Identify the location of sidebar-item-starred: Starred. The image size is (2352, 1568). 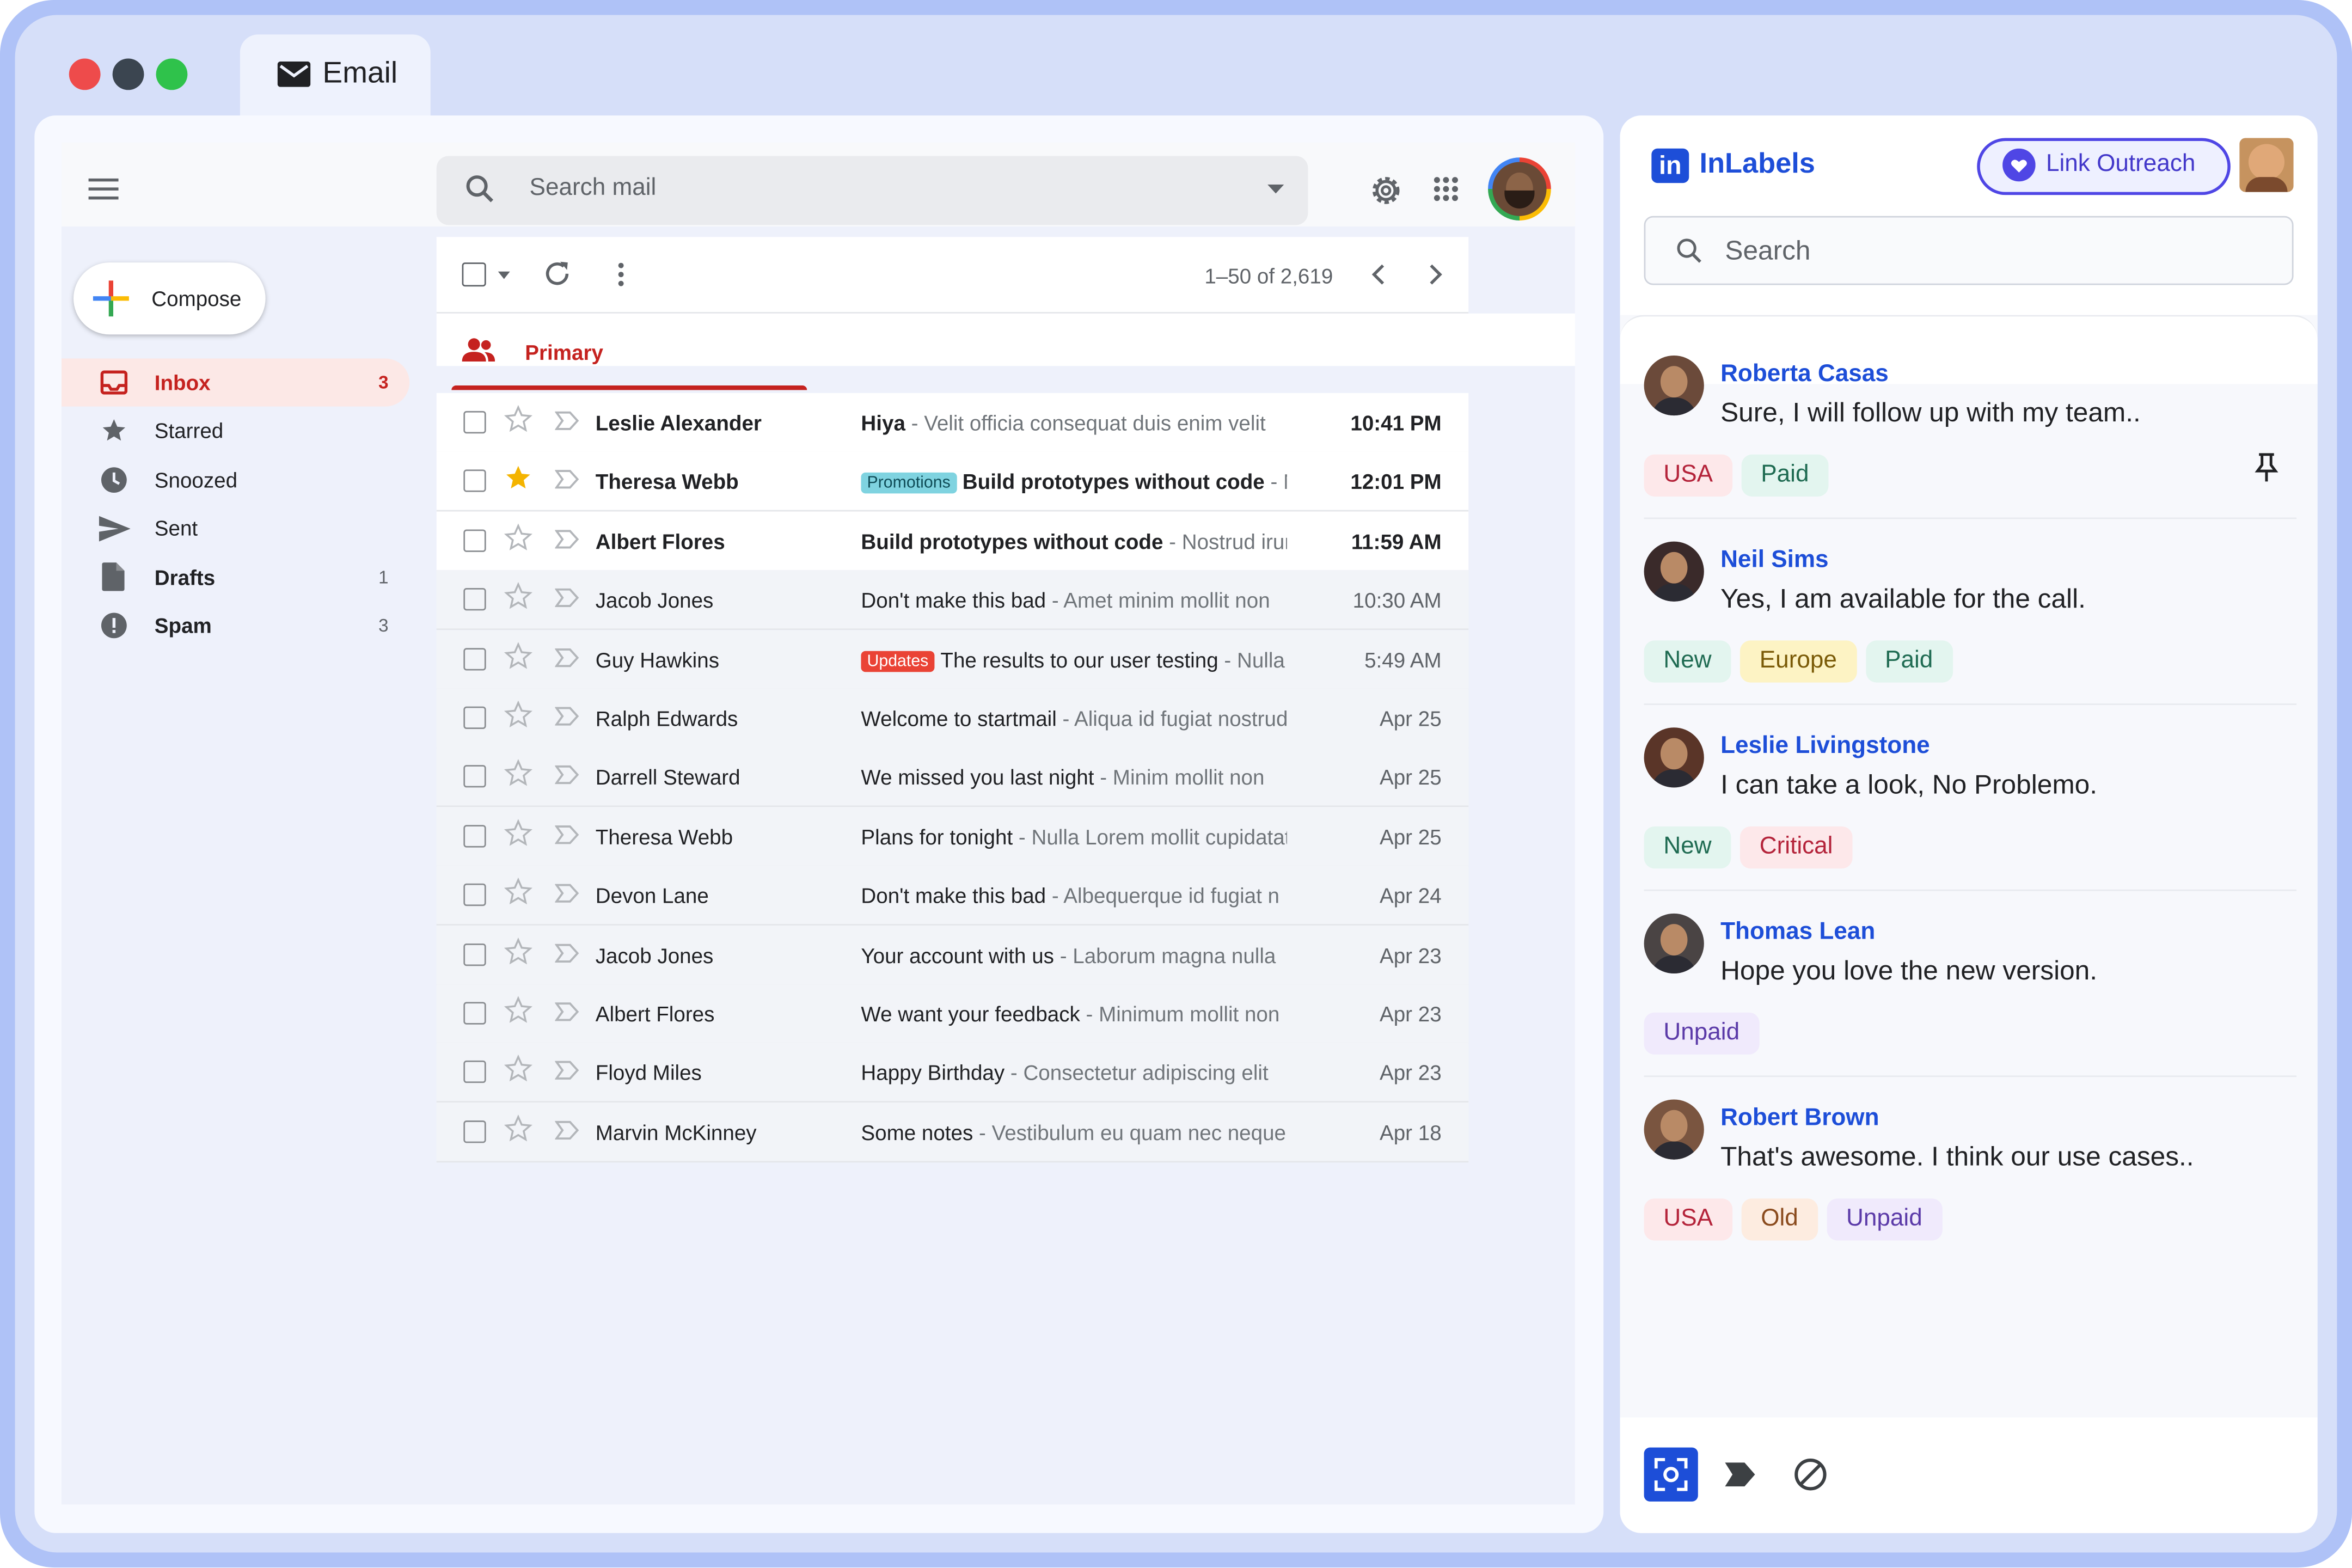
(235, 431).